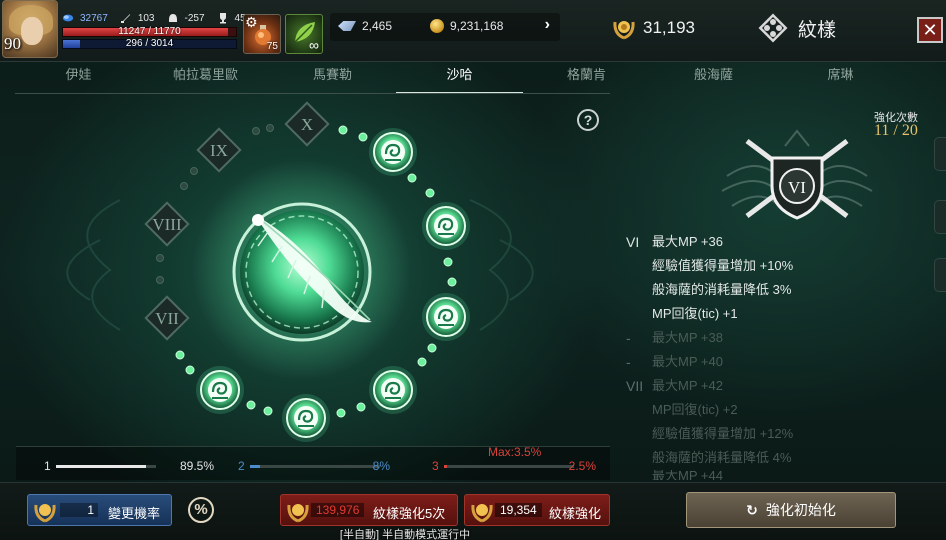  I want to click on effect-roman: VI, so click(633, 242).